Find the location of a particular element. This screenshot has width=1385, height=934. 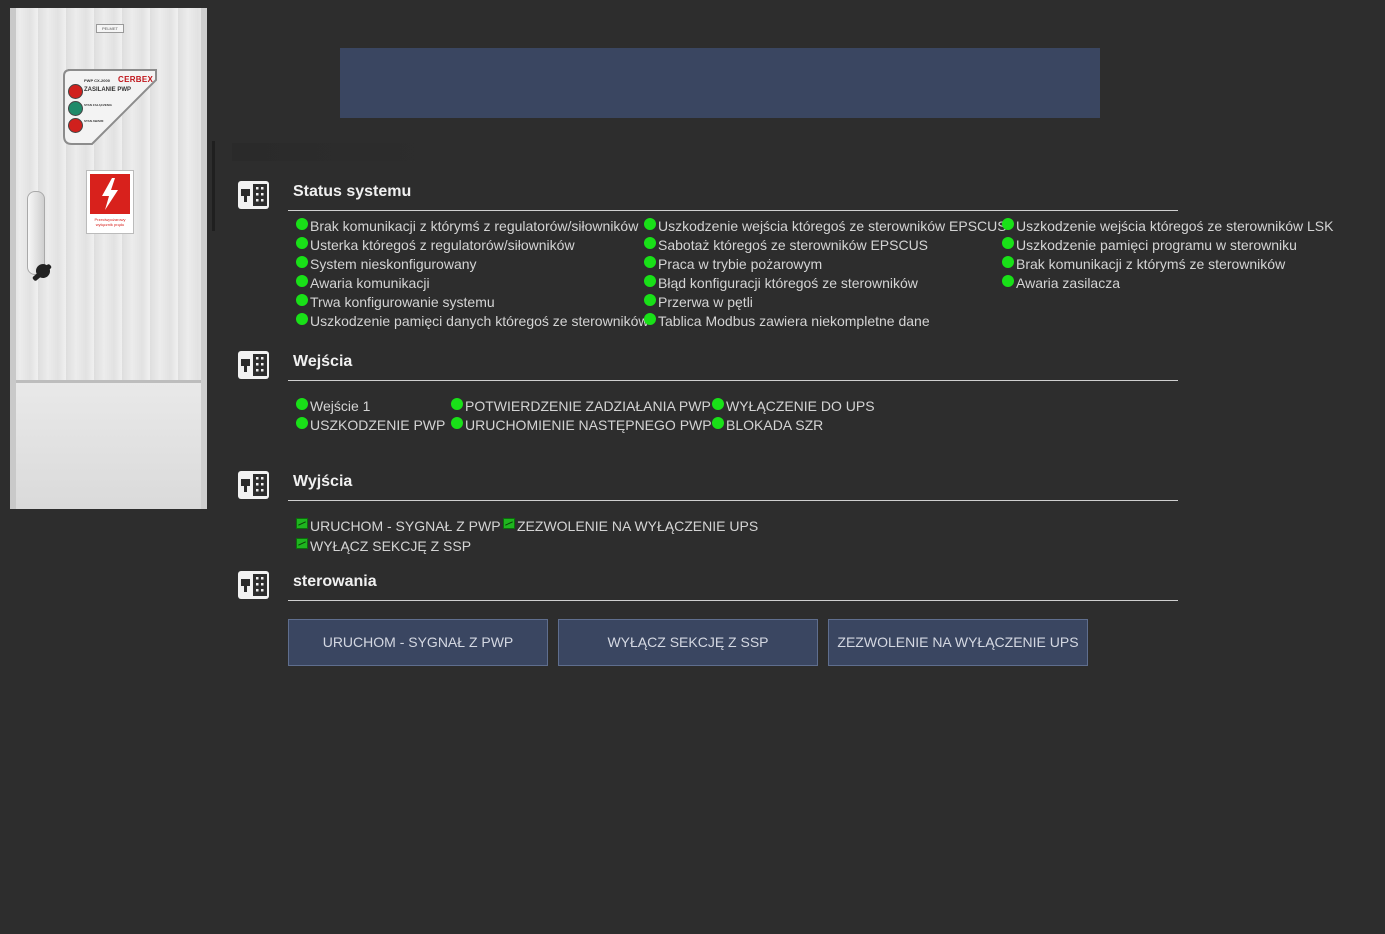

output-item: WYŁĄCZ SEKCJĘ Z SSP is located at coordinates (383, 546).